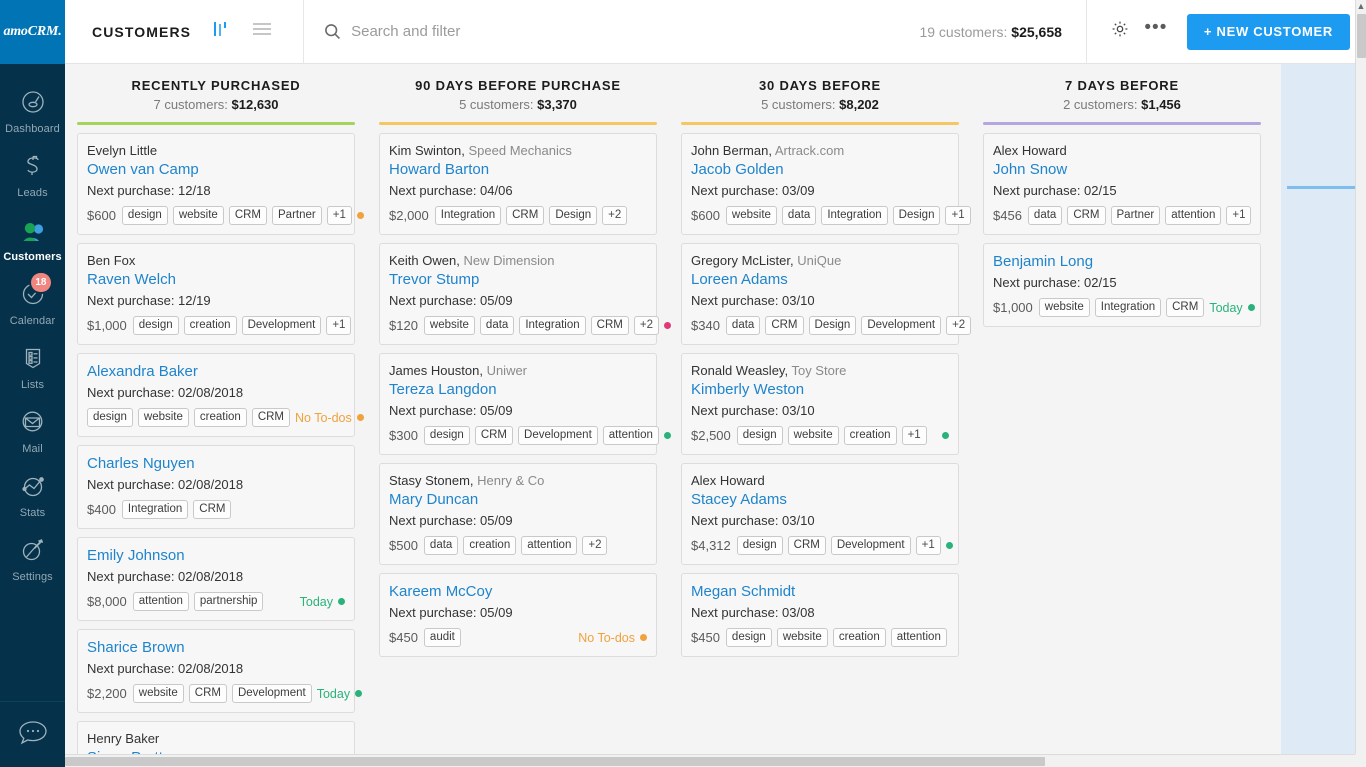 The image size is (1366, 767). Describe the element at coordinates (1268, 31) in the screenshot. I see `new-customer-button: + NEW CUSTOMER` at that location.